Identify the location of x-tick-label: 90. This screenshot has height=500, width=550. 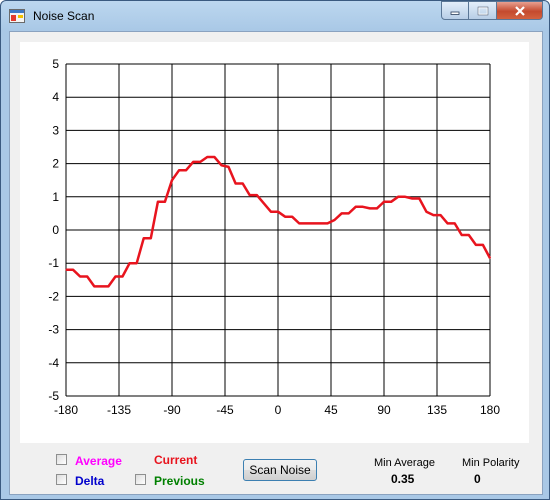
(384, 410).